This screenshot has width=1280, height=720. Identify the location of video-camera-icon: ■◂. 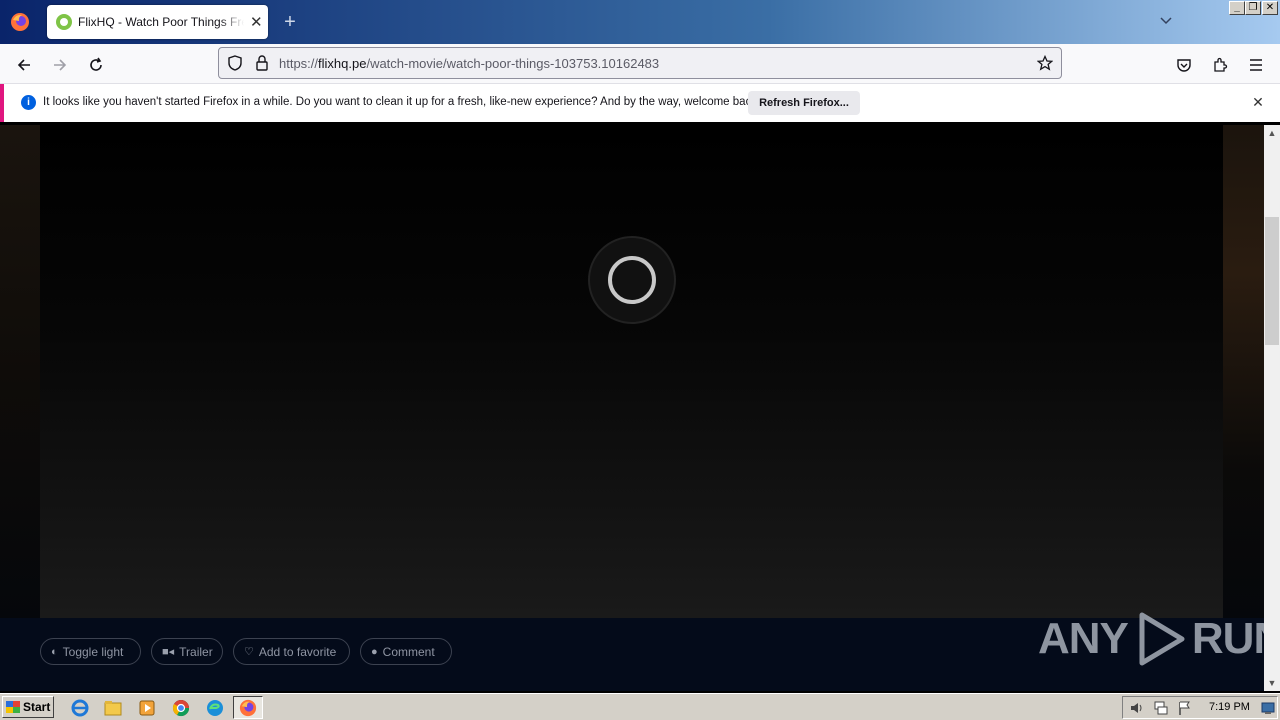
(168, 652).